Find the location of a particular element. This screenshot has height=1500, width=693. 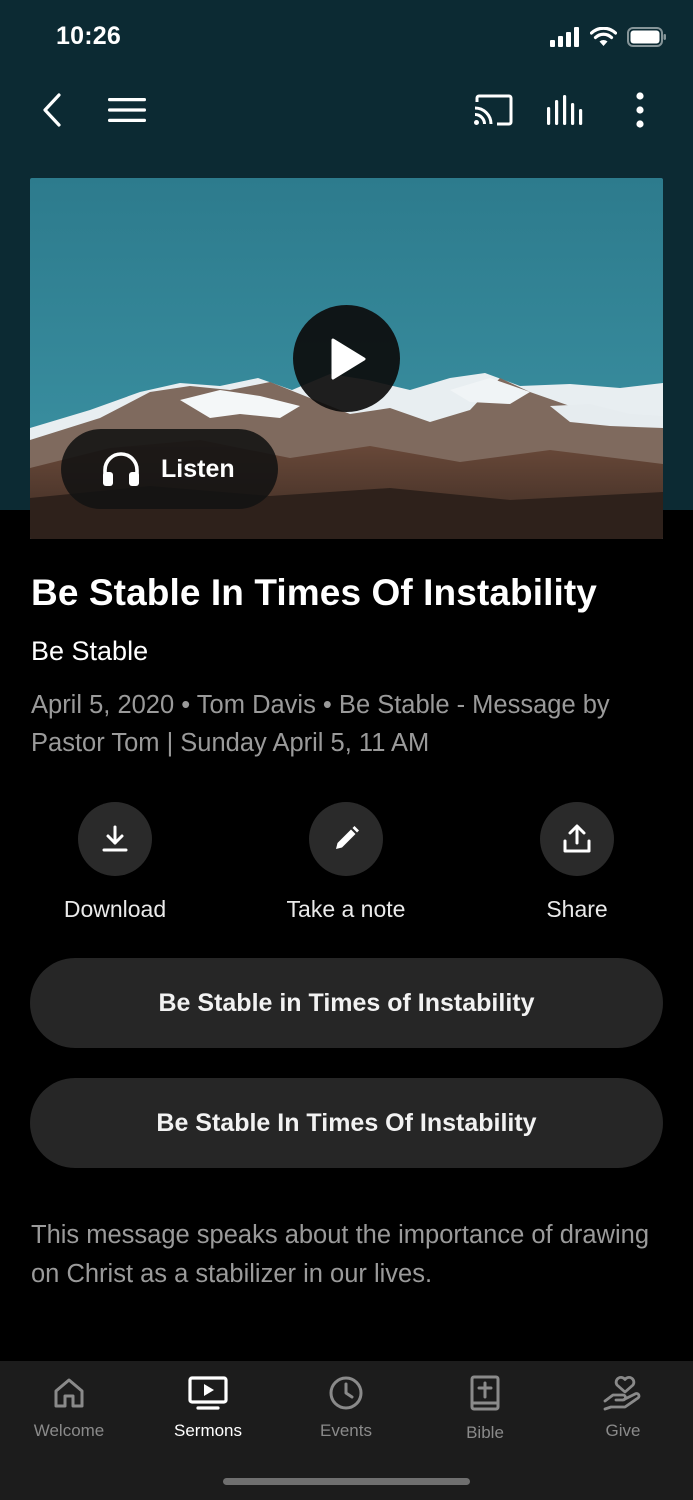

sermon-link-button-2: Be Stable In Times Of Instability is located at coordinates (346, 1123).